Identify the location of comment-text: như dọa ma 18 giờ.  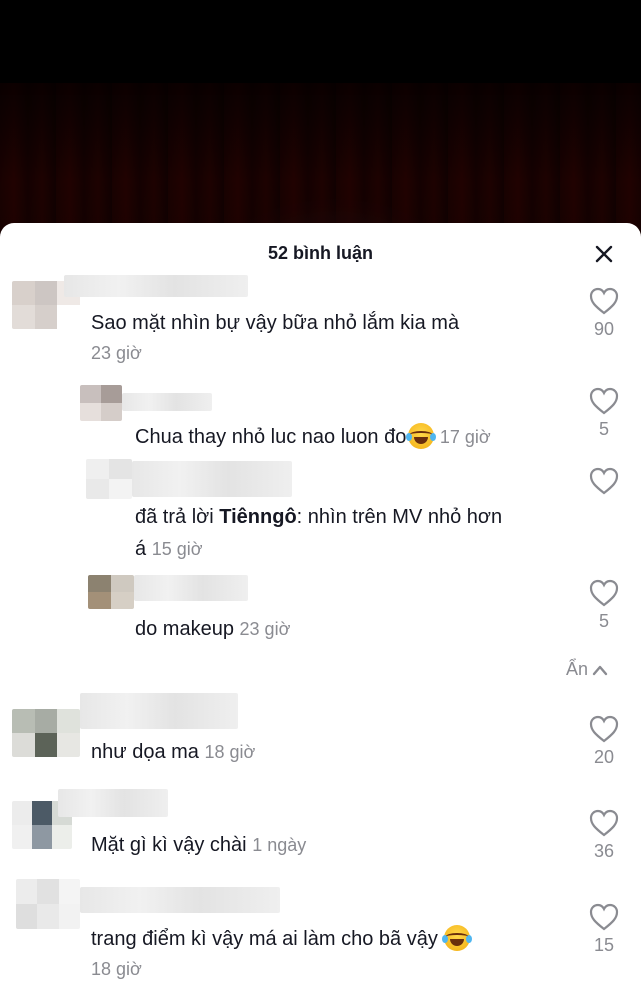
(173, 752).